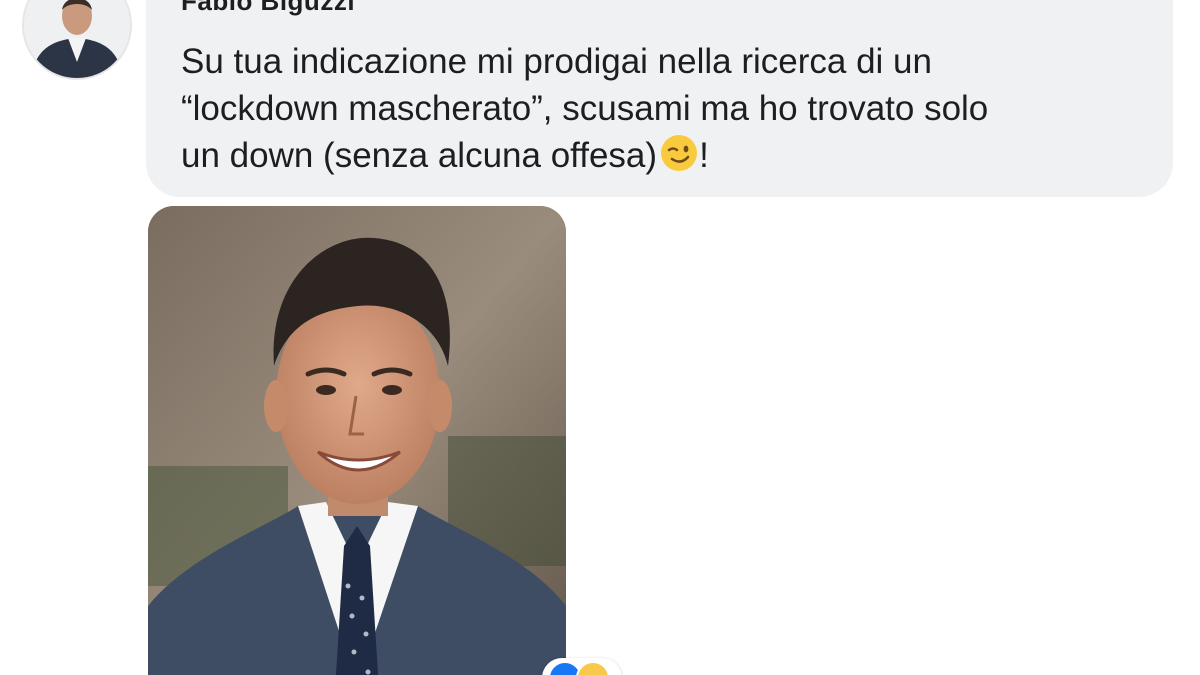 The image size is (1200, 675). Describe the element at coordinates (268, 8) in the screenshot. I see `comment-author-name: Fabio Biguzzi` at that location.